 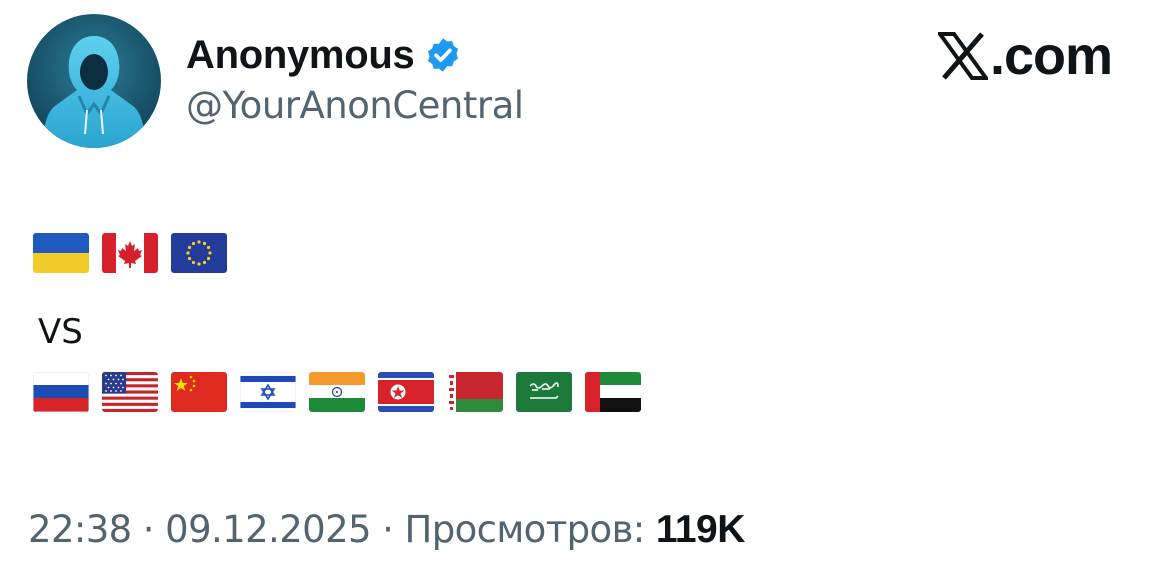 I want to click on tweet-date: 09.12.2025, so click(x=268, y=529).